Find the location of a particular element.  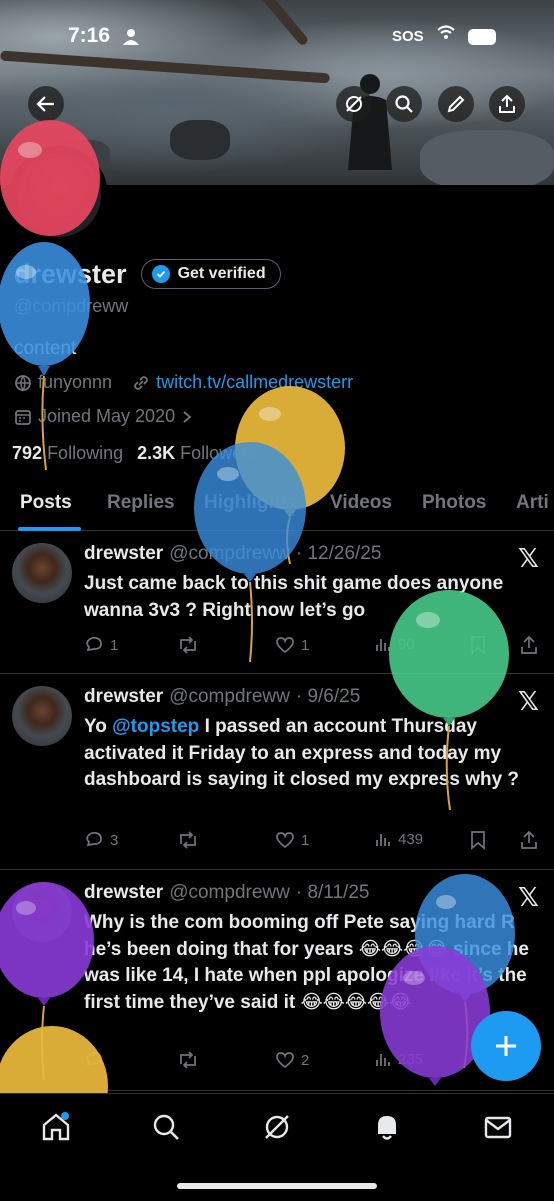

profile-name: drewster is located at coordinates (70, 273).